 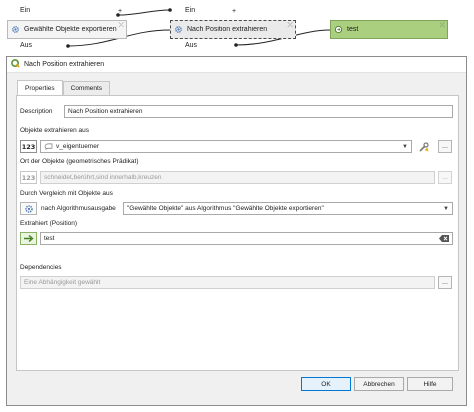 What do you see at coordinates (227, 282) in the screenshot?
I see `dependencies-field: Eine Abhängigkeit gewählt` at bounding box center [227, 282].